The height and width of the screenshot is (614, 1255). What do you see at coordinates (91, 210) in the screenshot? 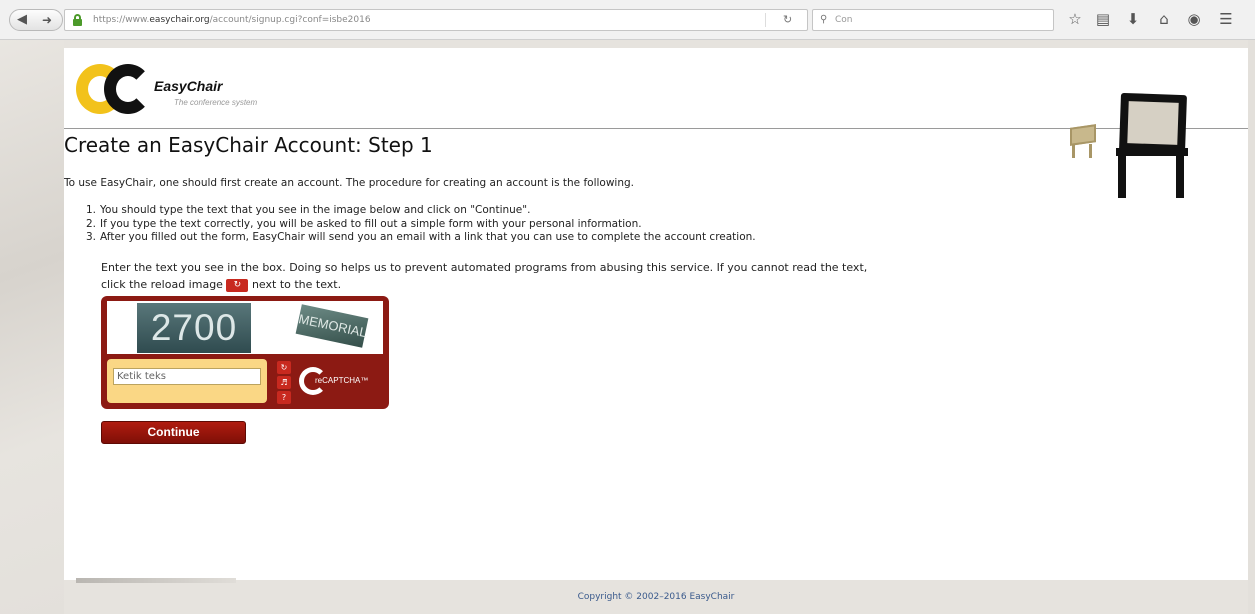
I see `step-number: 1.` at bounding box center [91, 210].